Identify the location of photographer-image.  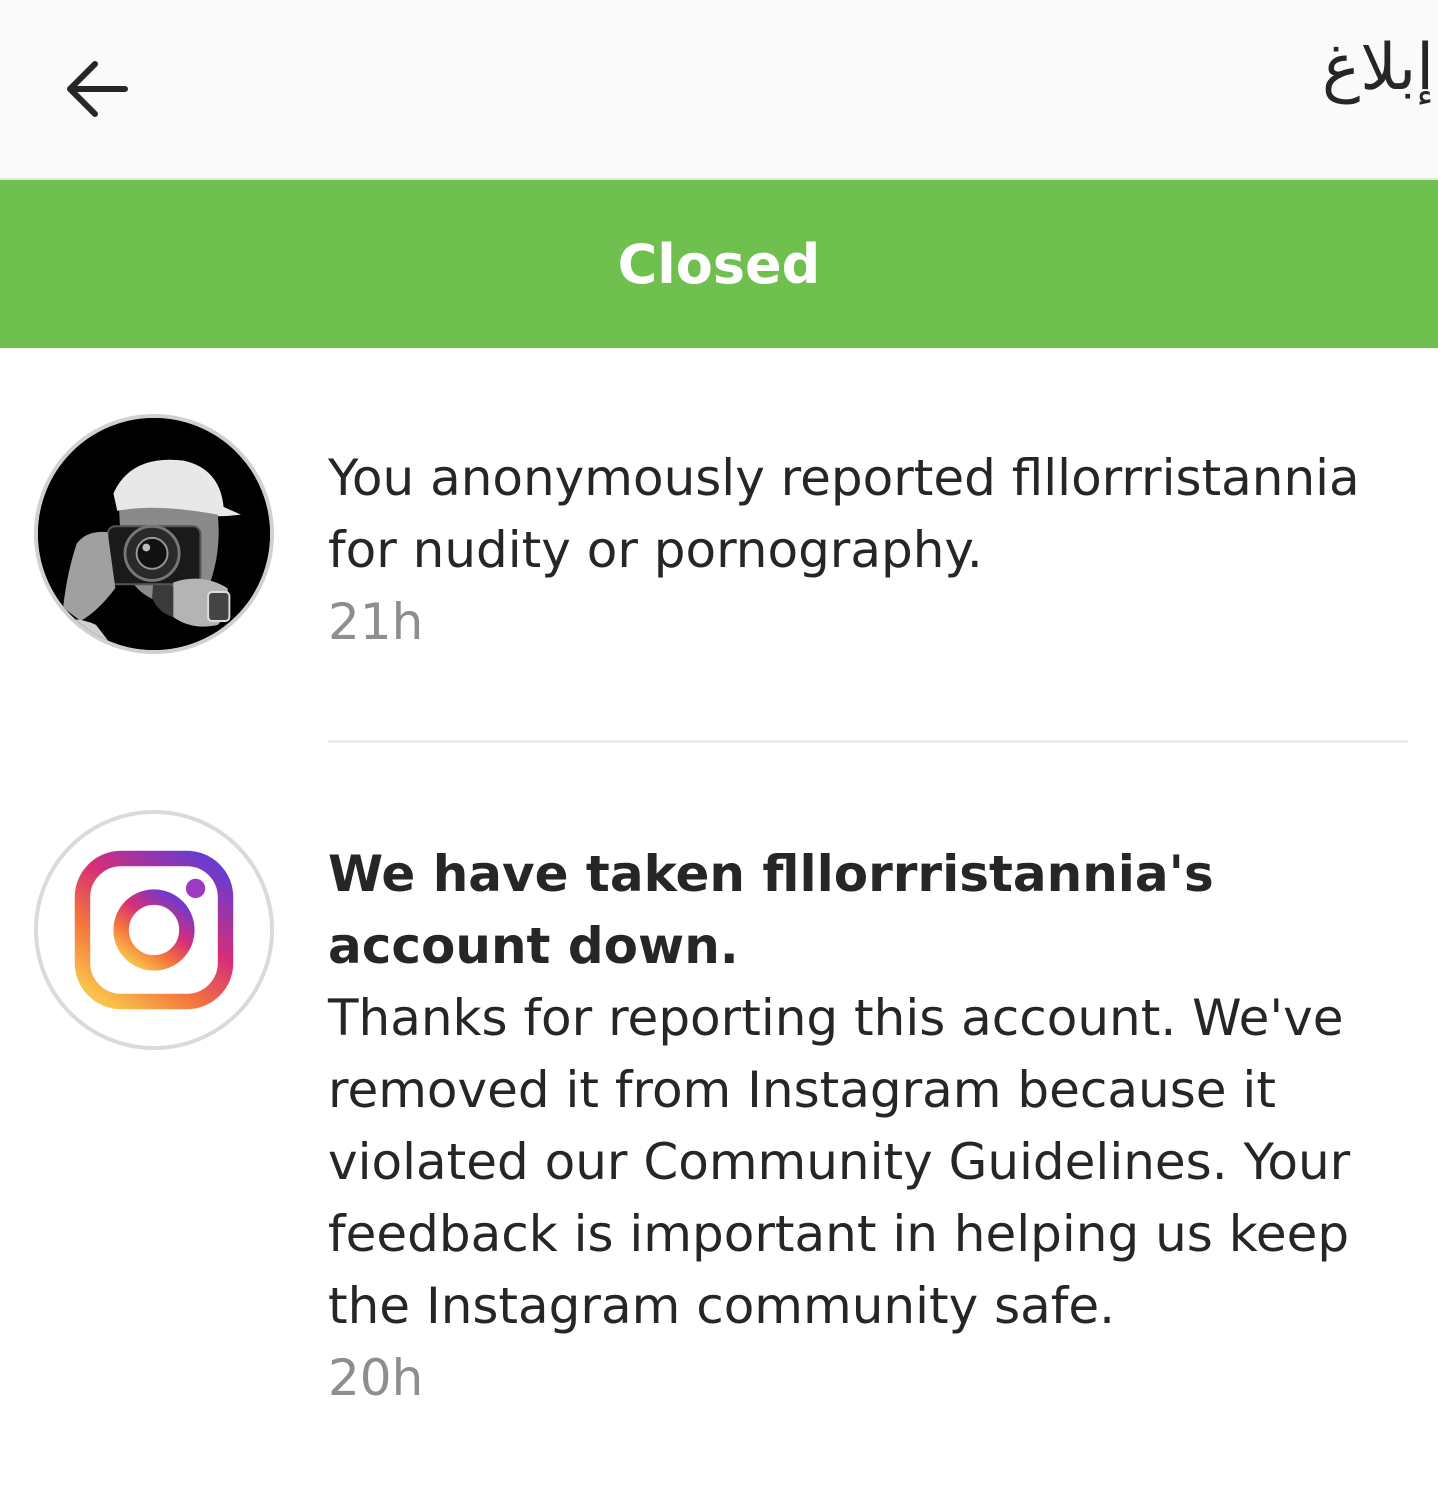
(154, 534).